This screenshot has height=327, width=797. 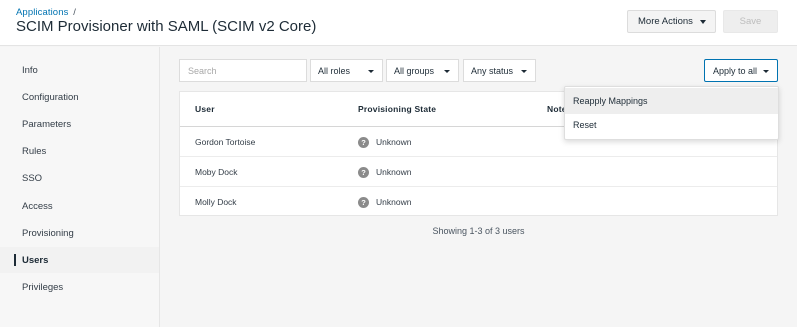 I want to click on user-name: Moby Dock, so click(x=216, y=172).